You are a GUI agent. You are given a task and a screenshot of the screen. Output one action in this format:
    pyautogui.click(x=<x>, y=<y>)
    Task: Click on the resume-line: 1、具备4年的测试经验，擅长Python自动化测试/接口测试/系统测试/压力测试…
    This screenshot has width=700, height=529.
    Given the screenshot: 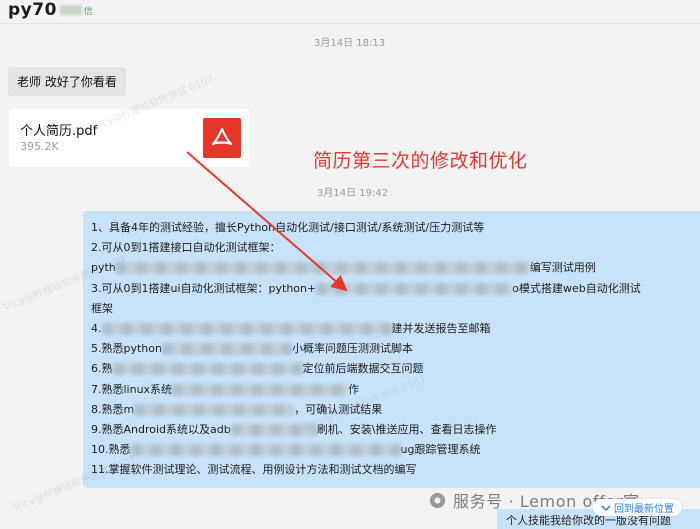 What is the action you would take?
    pyautogui.click(x=288, y=227)
    